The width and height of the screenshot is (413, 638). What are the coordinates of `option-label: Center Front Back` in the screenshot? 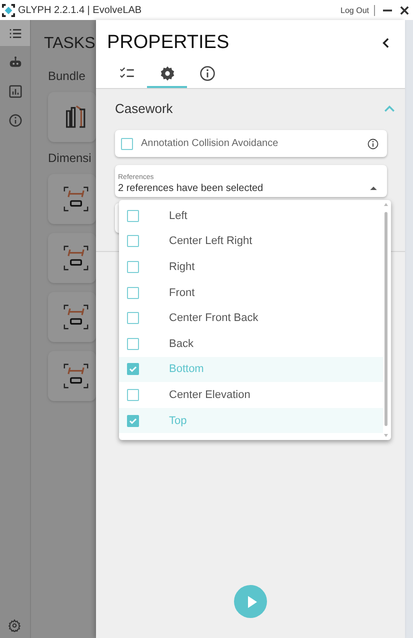 It's located at (213, 318).